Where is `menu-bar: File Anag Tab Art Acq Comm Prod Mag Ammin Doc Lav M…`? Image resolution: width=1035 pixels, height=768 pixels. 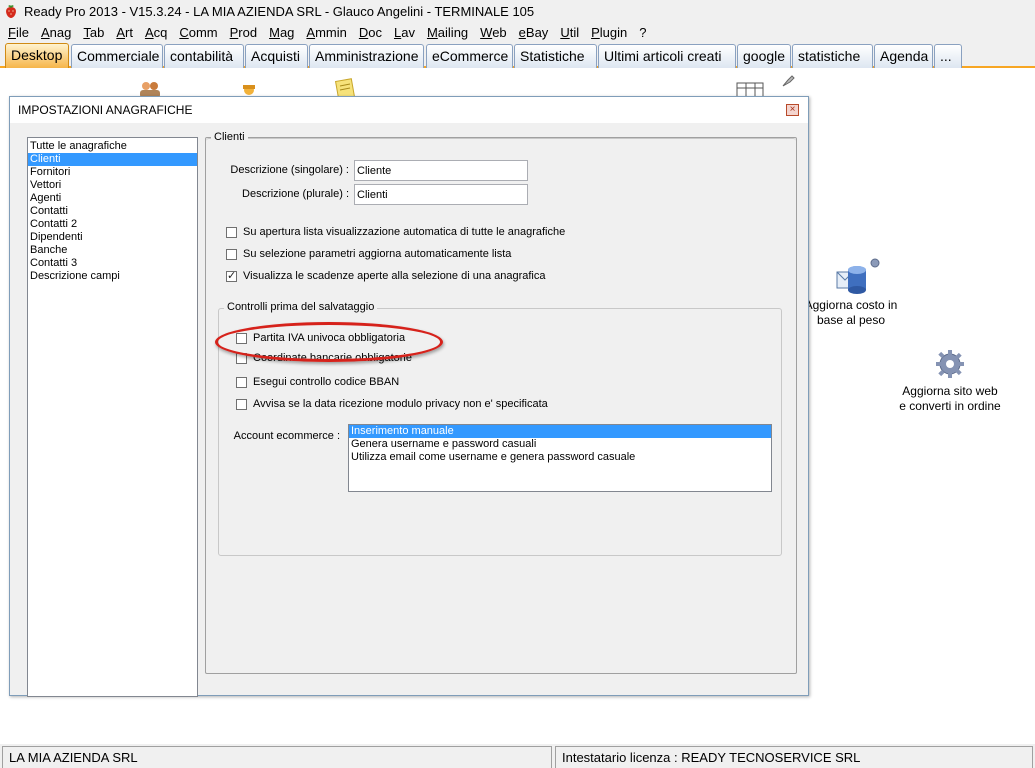
menu-bar: File Anag Tab Art Acq Comm Prod Mag Ammin Doc Lav M… is located at coordinates (517, 32).